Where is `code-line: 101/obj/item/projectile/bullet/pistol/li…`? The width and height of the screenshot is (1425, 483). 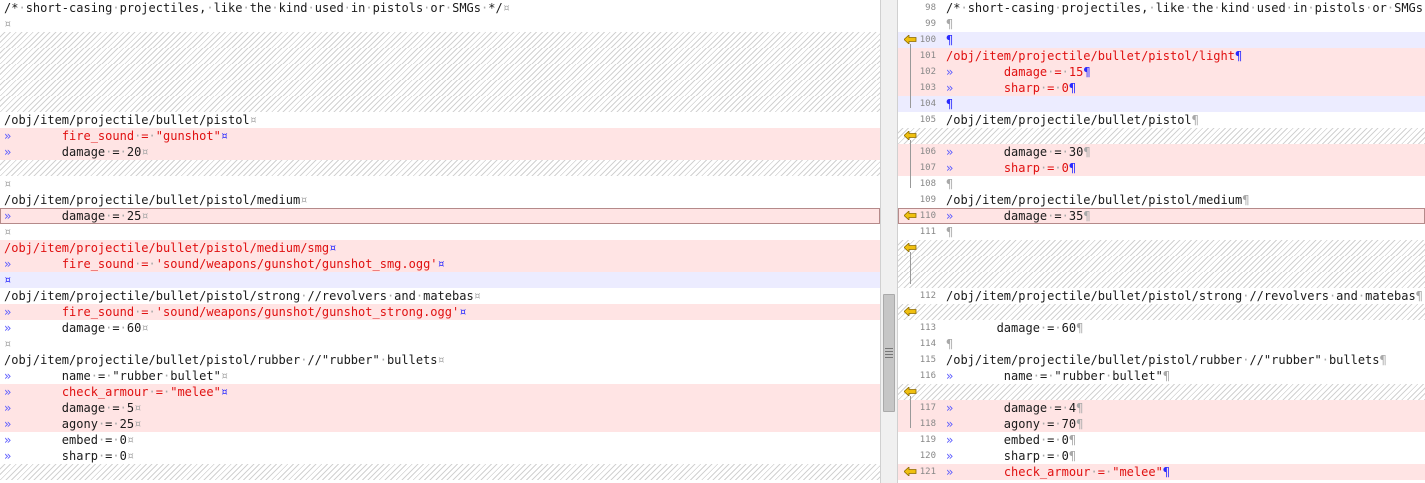
code-line: 101/obj/item/projectile/bullet/pistol/li… is located at coordinates (1161, 56).